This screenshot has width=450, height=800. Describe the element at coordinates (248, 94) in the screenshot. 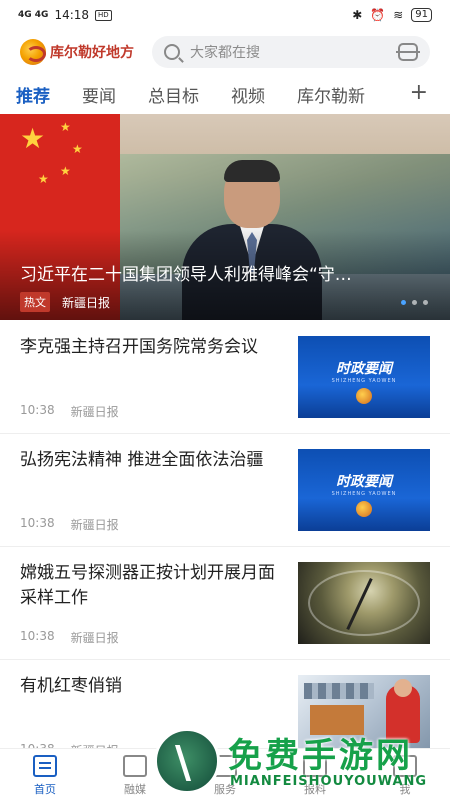

I see `tab-video: 视频` at that location.